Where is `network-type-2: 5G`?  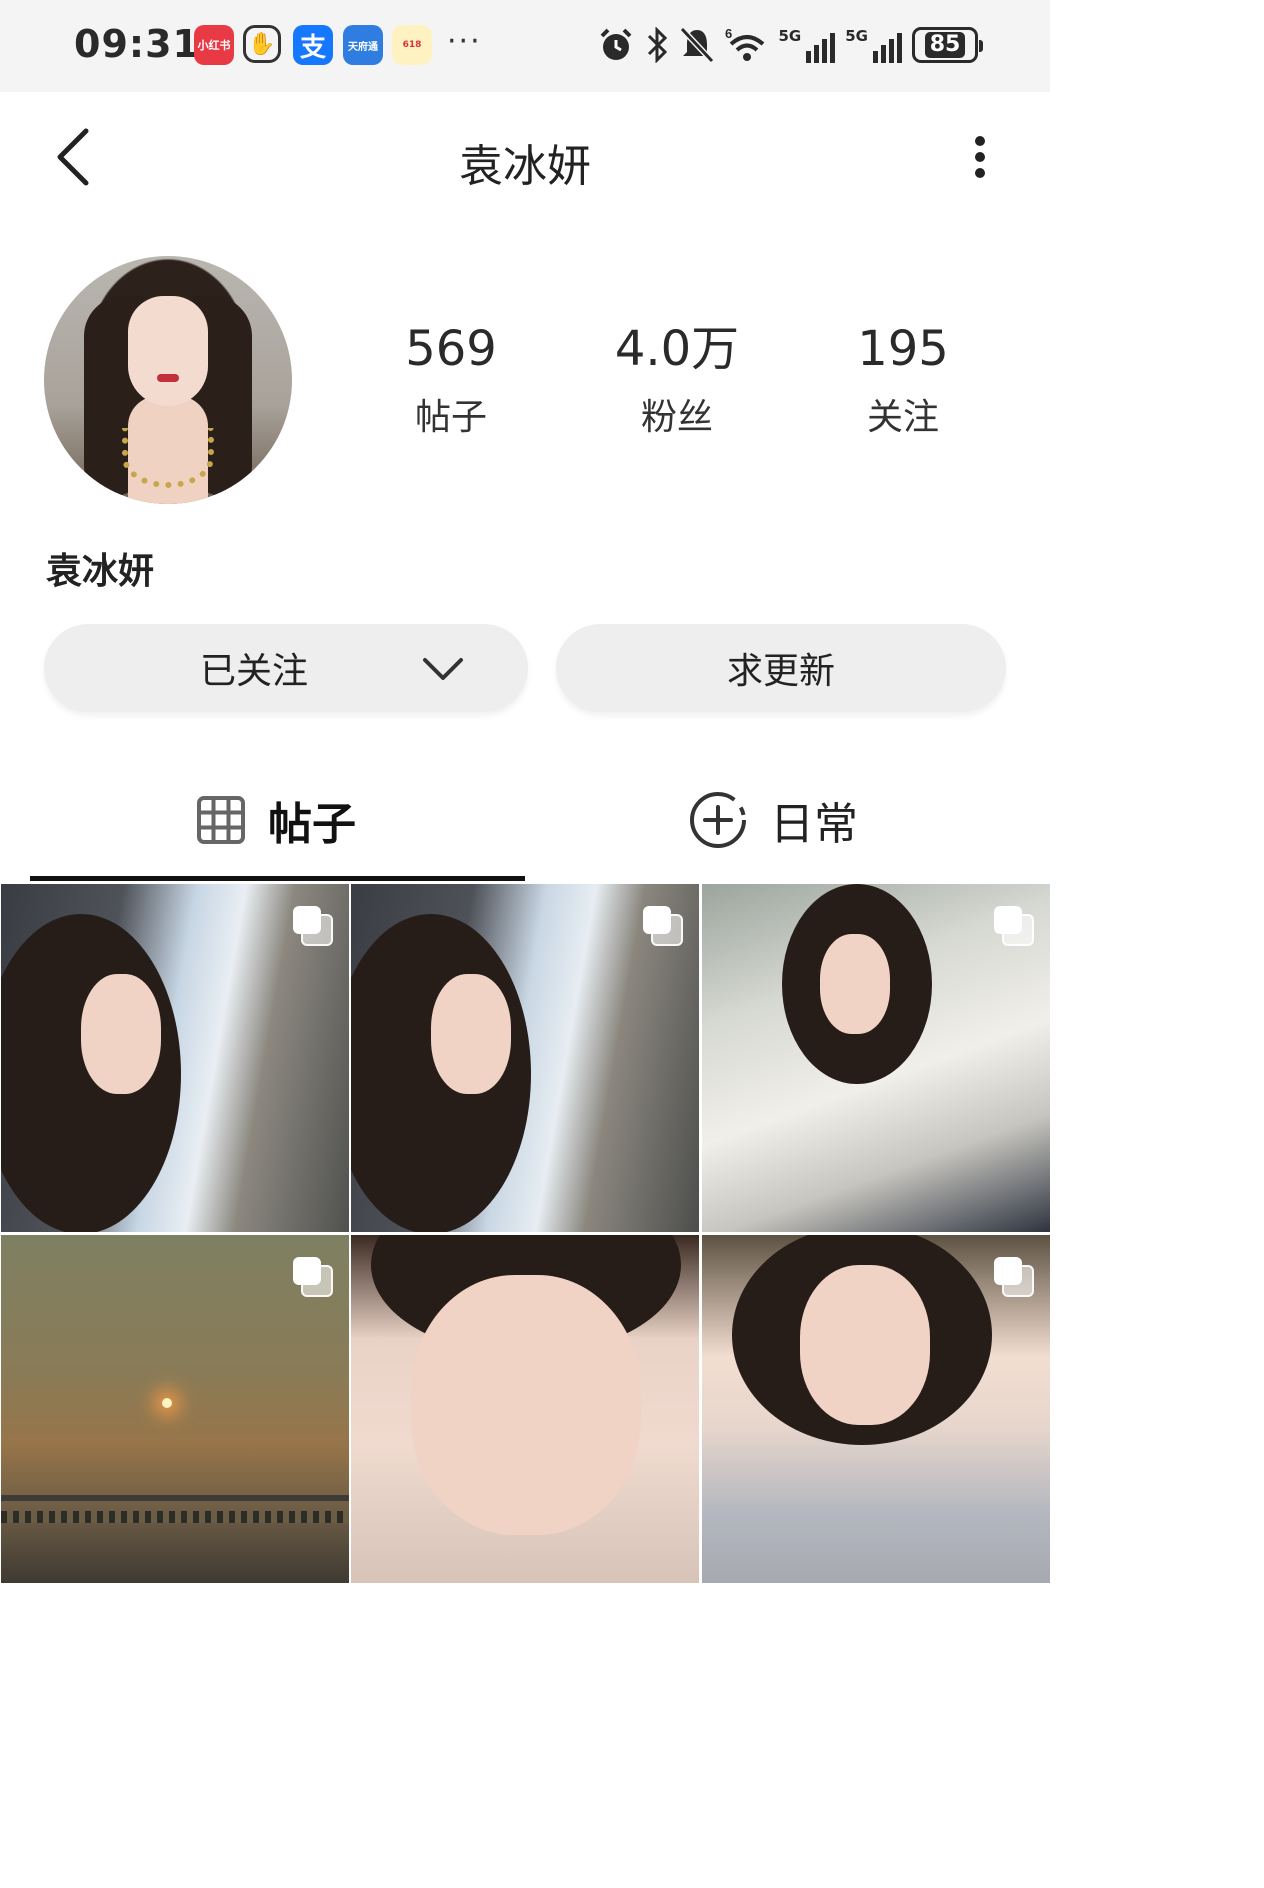
network-type-2: 5G is located at coordinates (856, 36).